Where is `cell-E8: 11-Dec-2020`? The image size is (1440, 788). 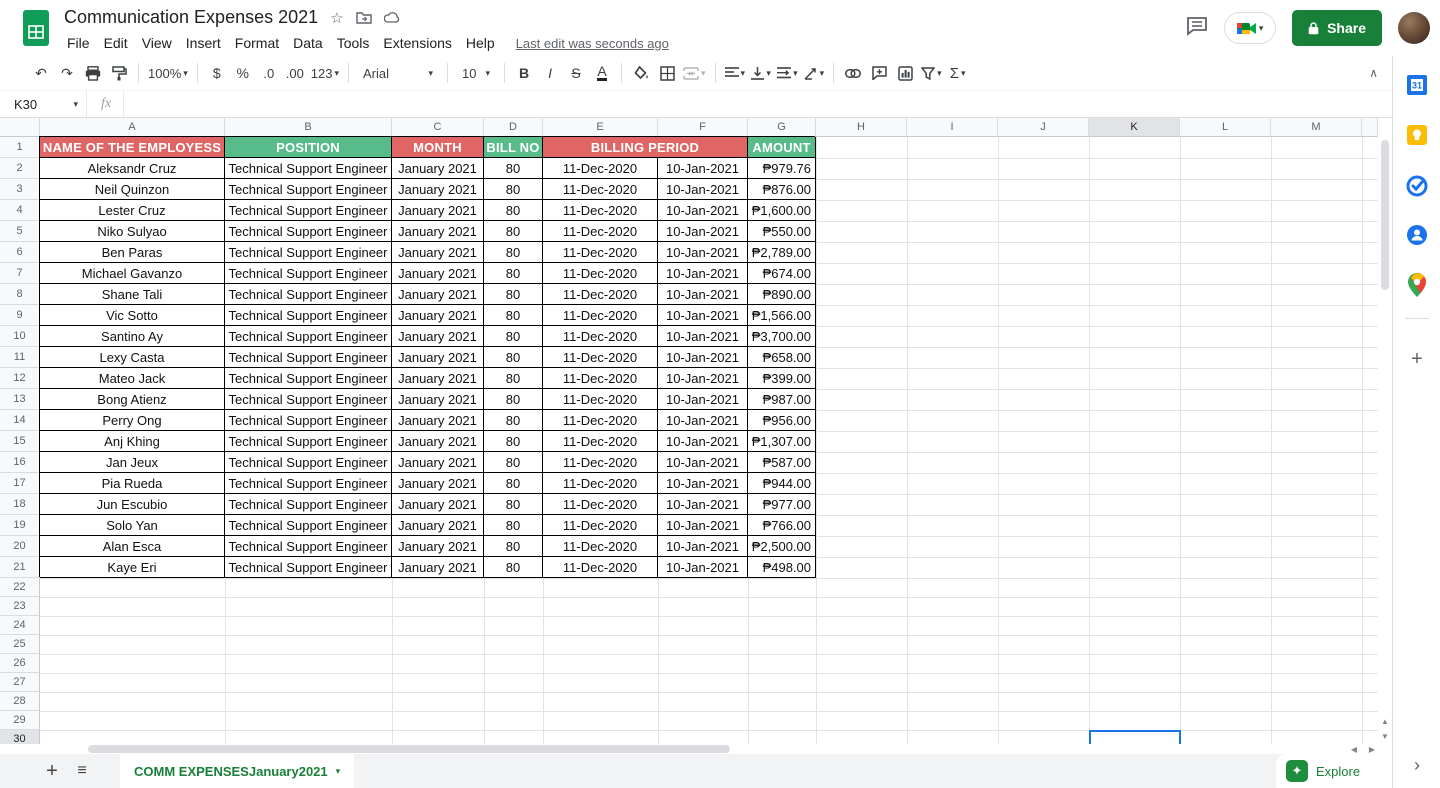 cell-E8: 11-Dec-2020 is located at coordinates (600, 294).